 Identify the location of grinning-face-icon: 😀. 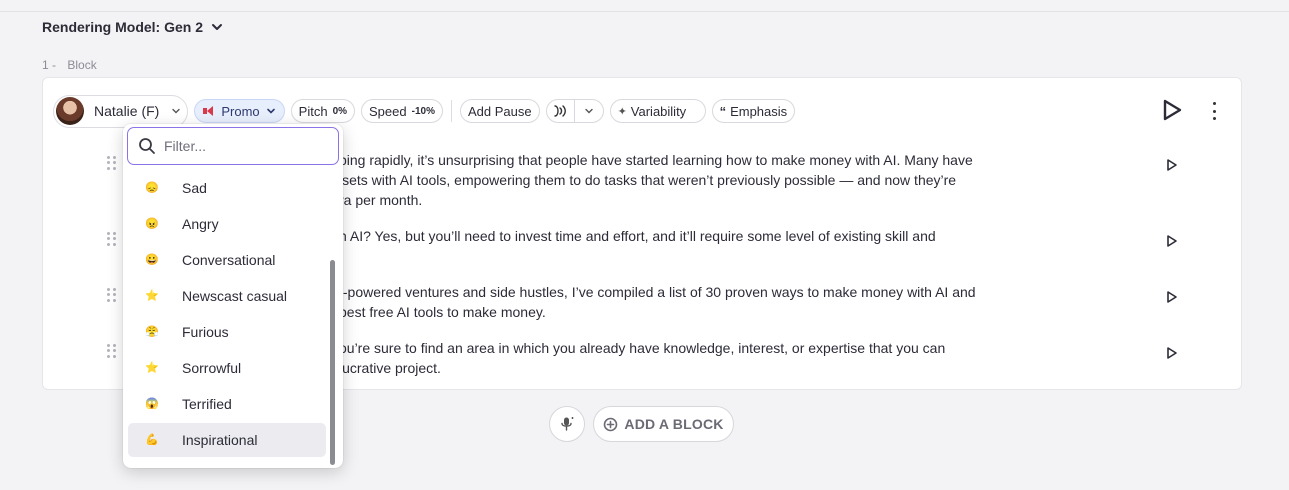
(152, 260).